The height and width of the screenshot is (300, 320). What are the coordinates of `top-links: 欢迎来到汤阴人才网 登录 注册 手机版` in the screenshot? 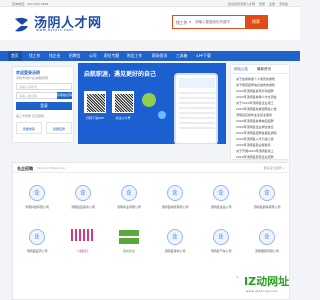 It's located at (256, 4).